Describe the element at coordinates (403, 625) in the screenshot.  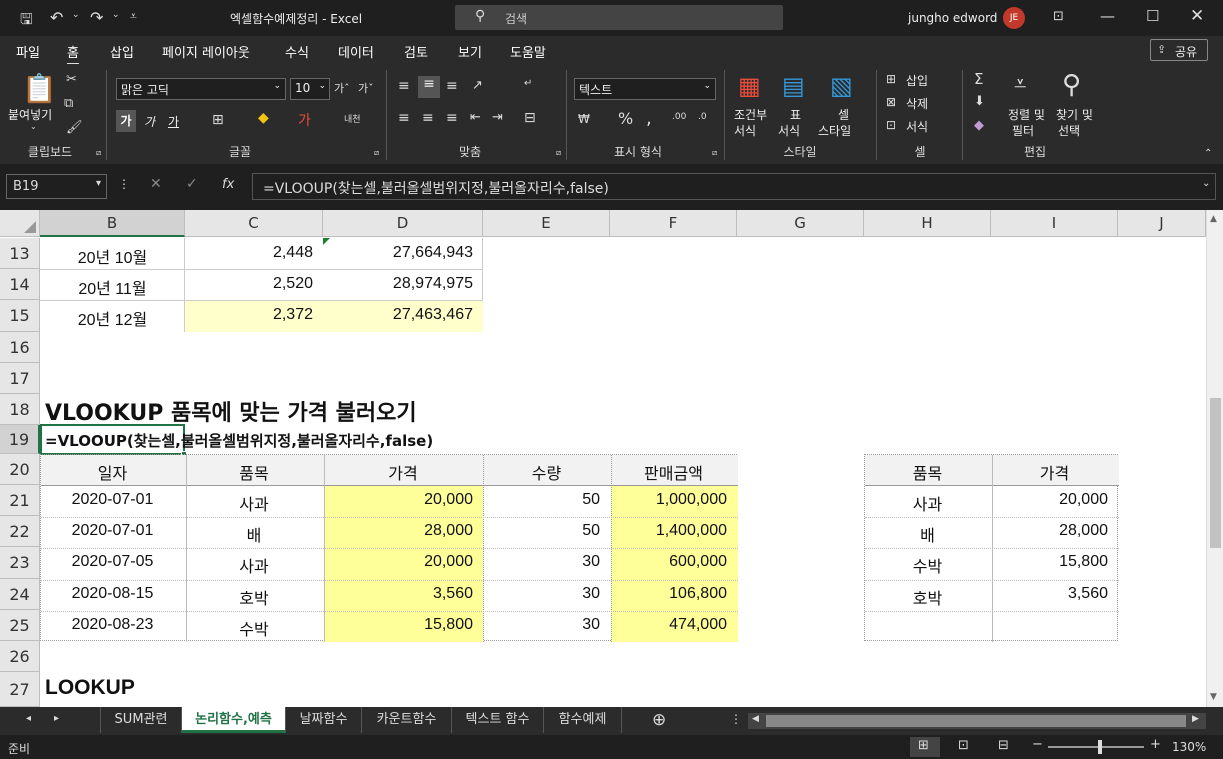
I see `table-row-price: 15,800` at that location.